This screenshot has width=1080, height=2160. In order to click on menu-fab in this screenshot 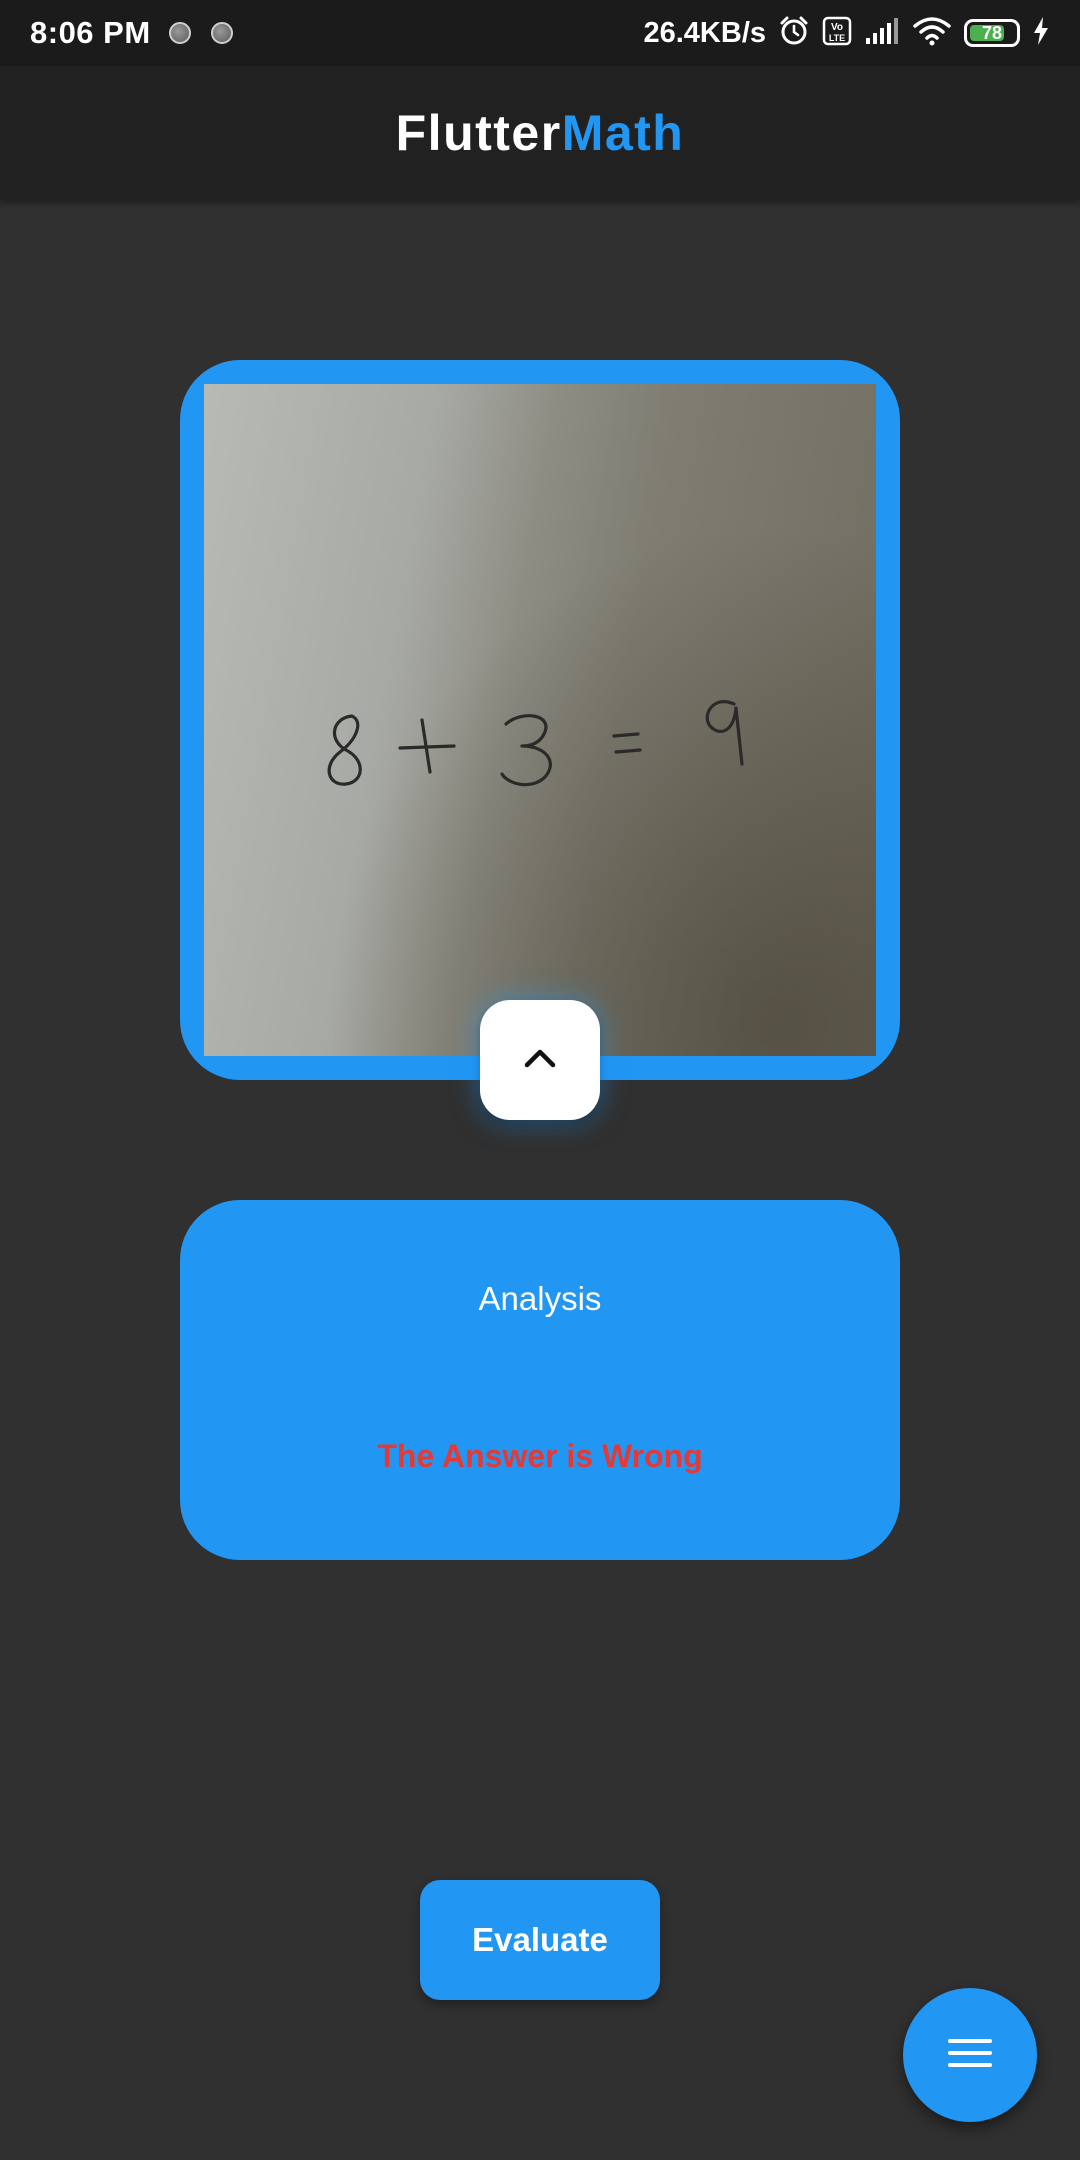, I will do `click(970, 2055)`.